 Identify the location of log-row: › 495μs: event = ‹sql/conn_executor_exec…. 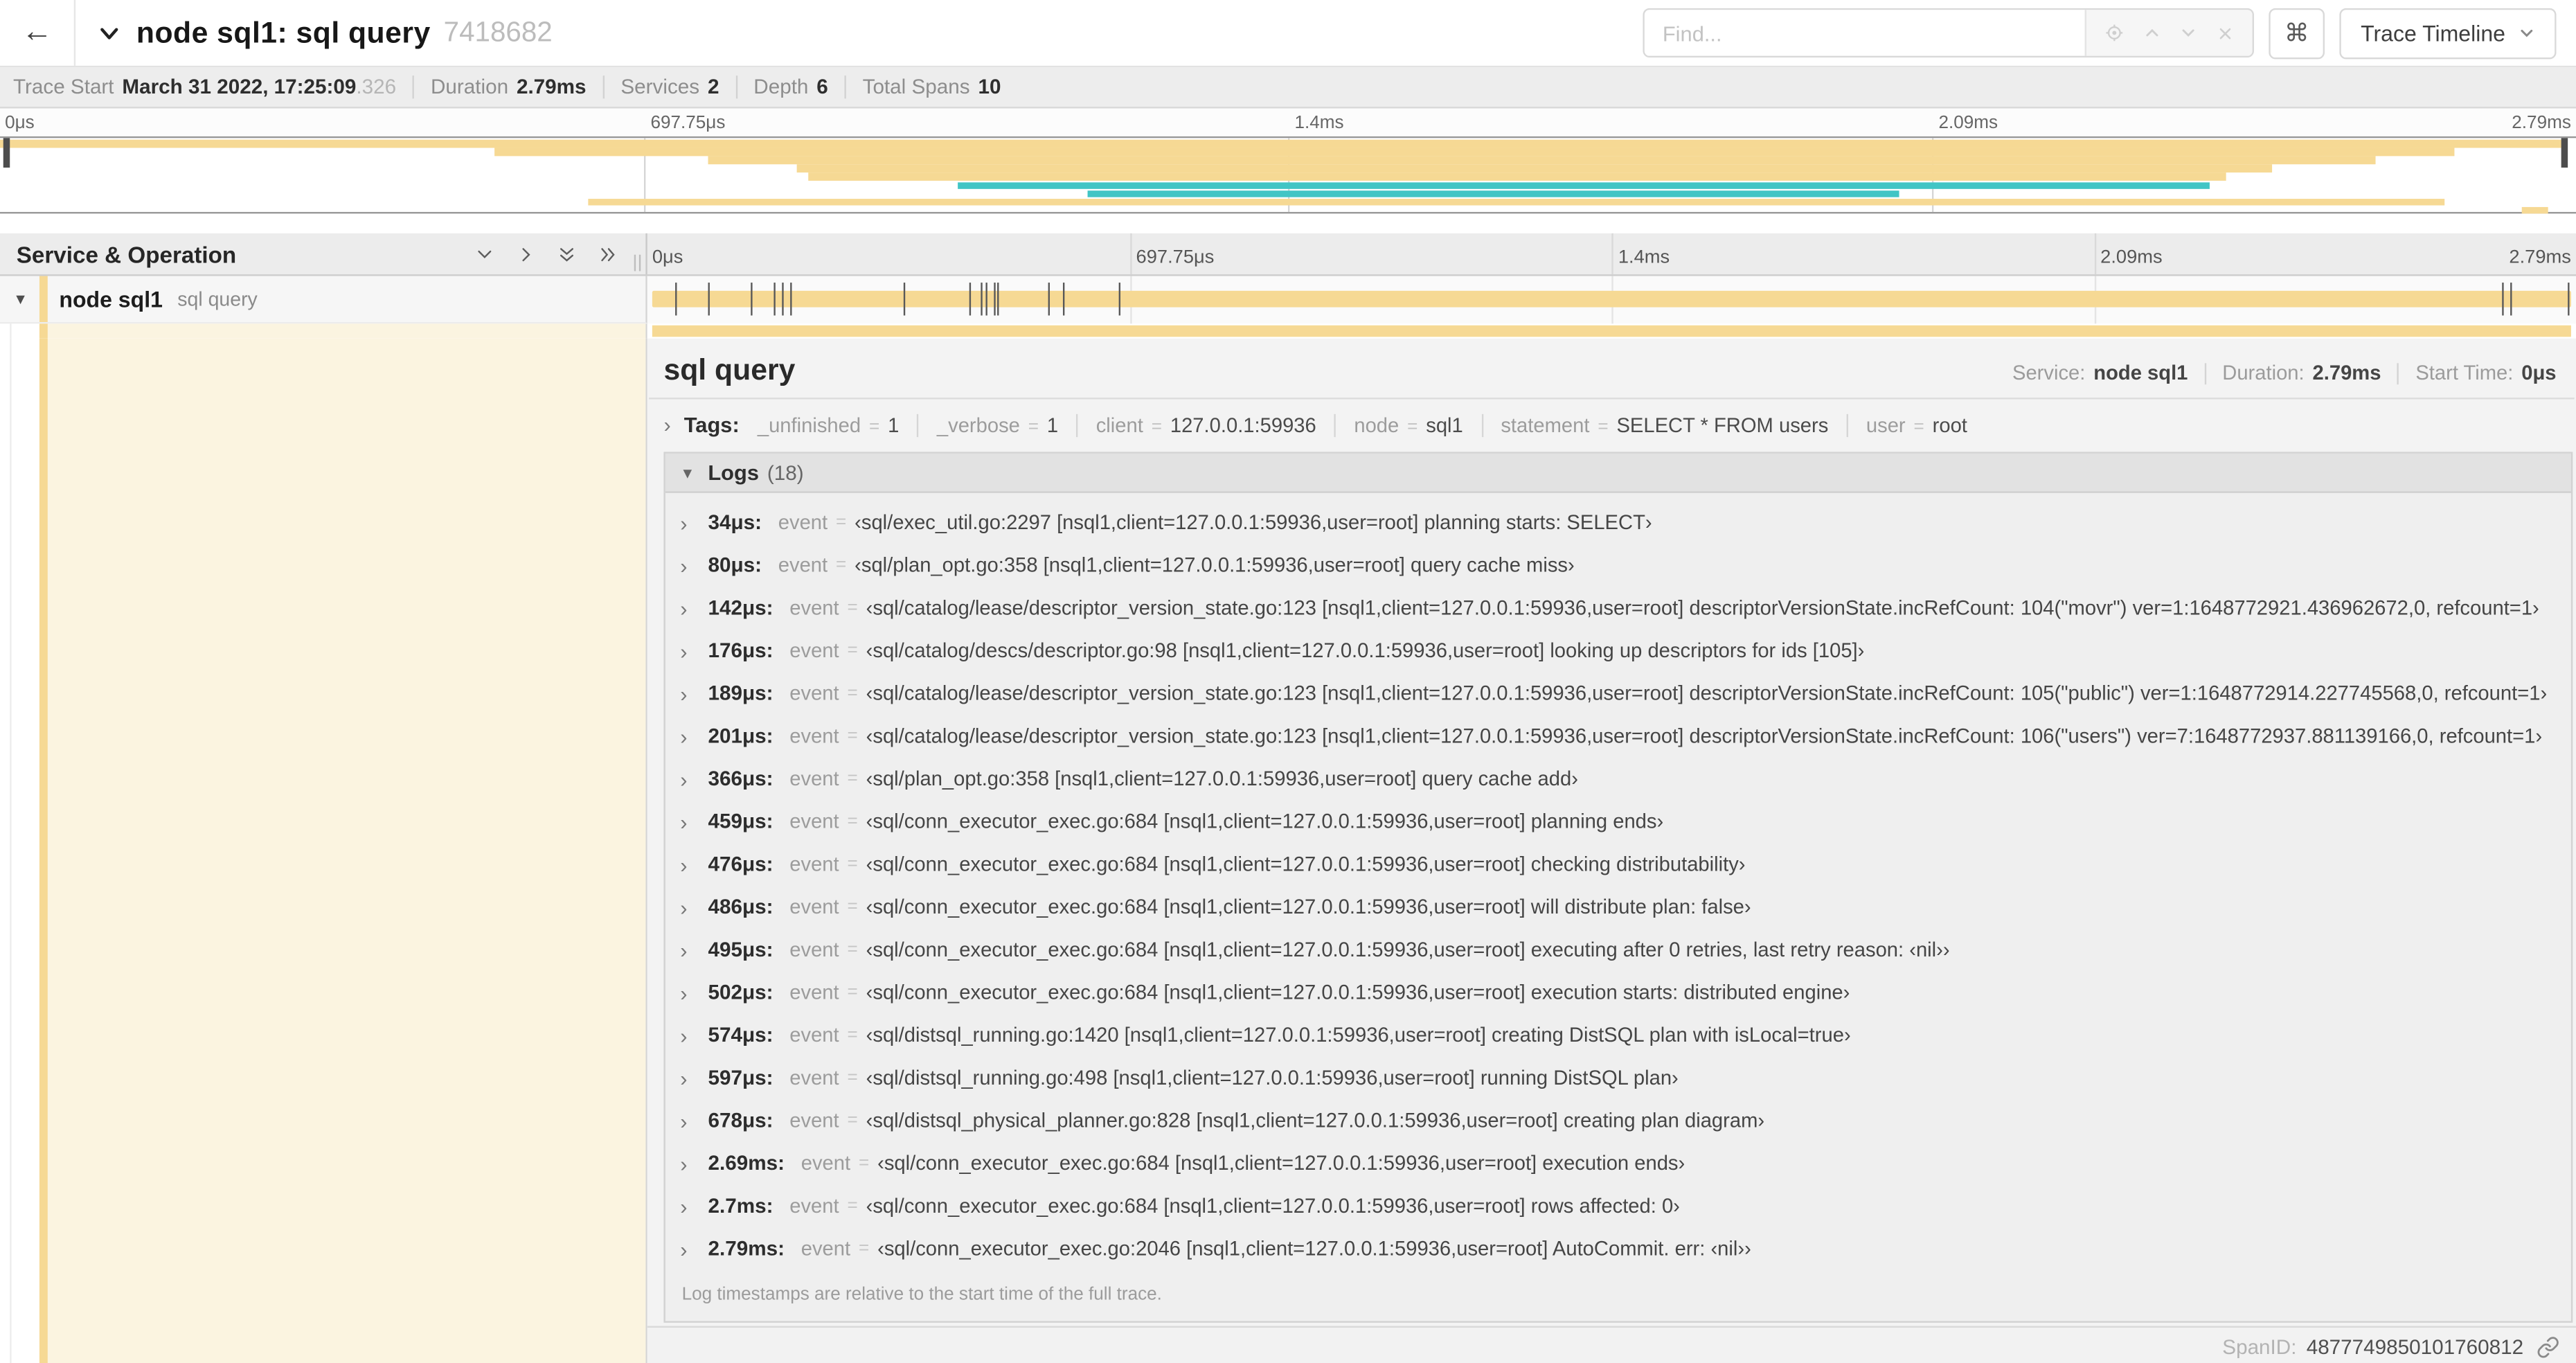
(1618, 950).